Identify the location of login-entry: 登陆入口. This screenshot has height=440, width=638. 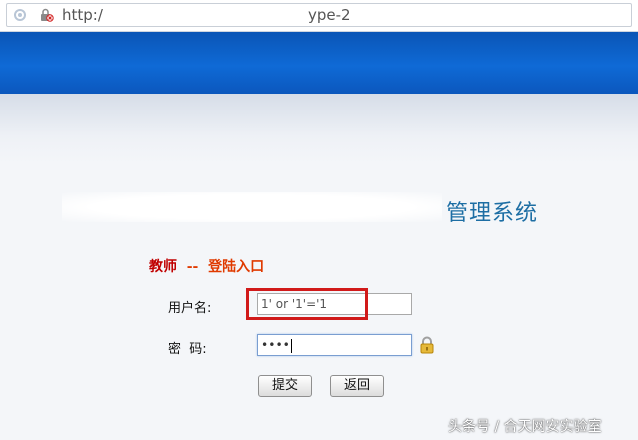
(236, 267).